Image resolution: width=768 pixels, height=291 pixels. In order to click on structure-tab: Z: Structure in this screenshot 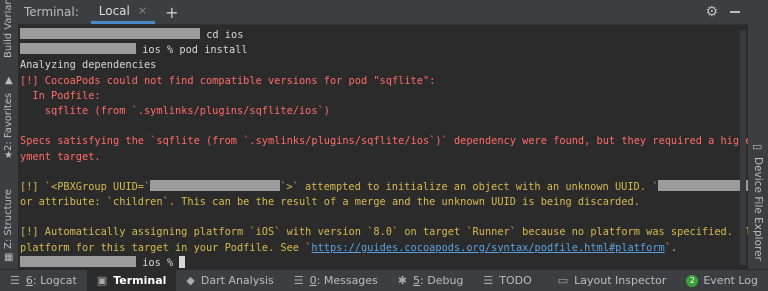, I will do `click(9, 215)`.